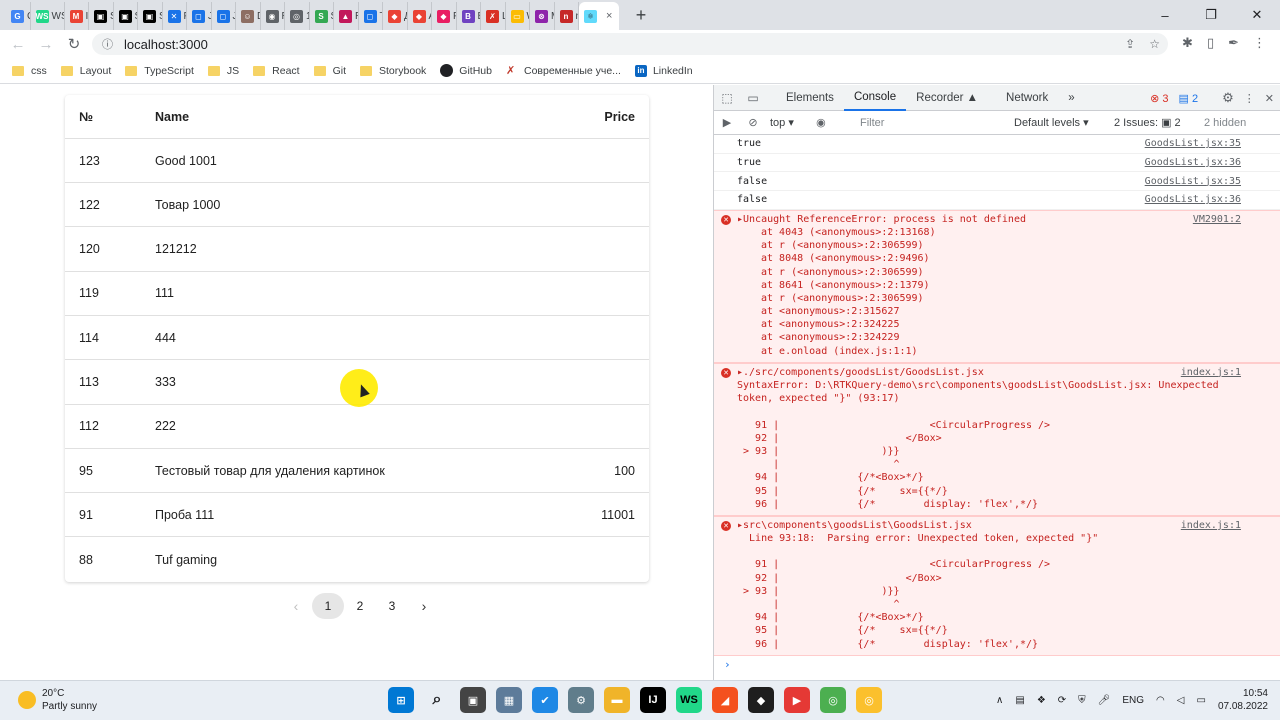 Image resolution: width=1280 pixels, height=720 pixels. What do you see at coordinates (1019, 700) in the screenshot?
I see `tray-app-icon: ▤` at bounding box center [1019, 700].